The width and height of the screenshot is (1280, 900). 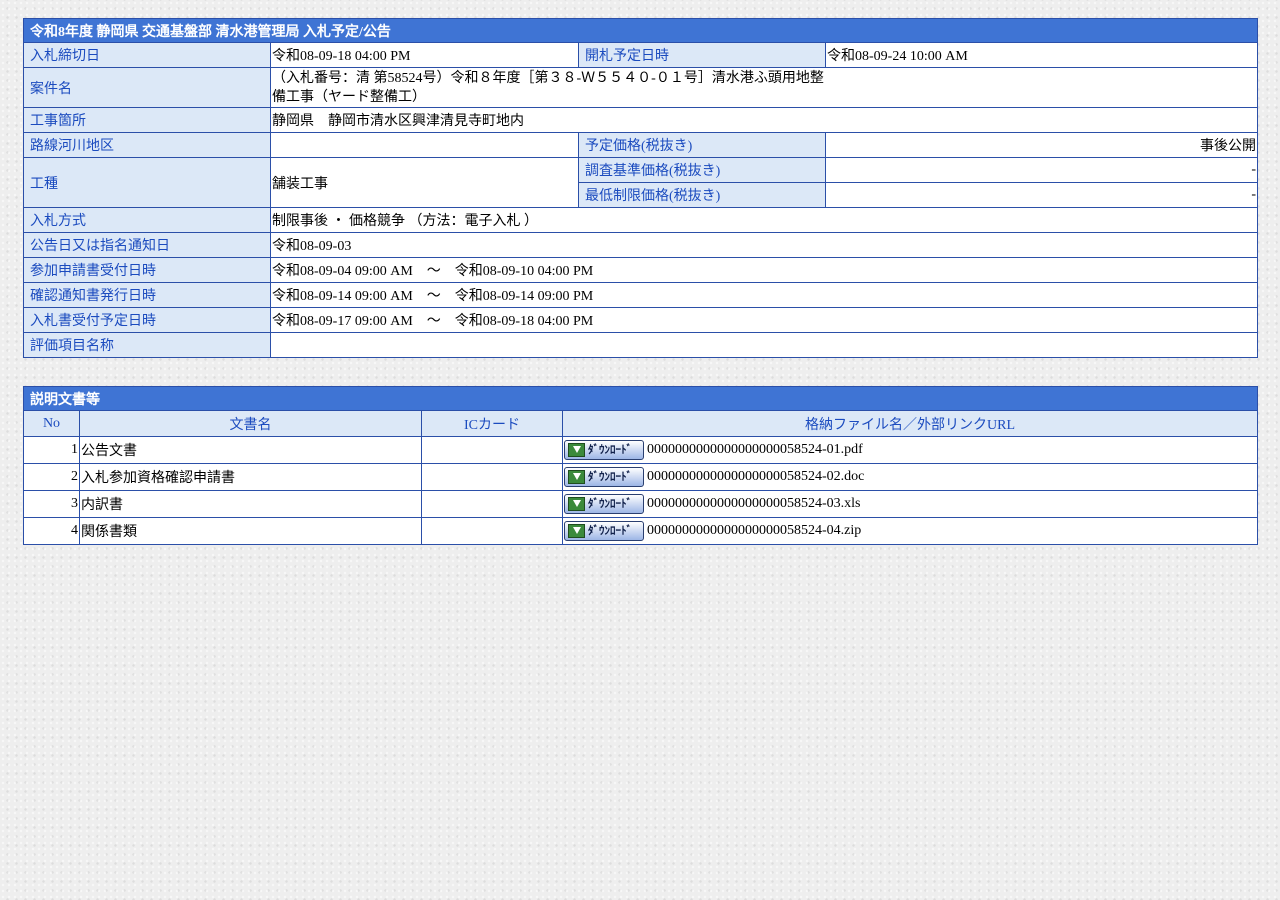 What do you see at coordinates (51, 504) in the screenshot?
I see `doc-no: 3` at bounding box center [51, 504].